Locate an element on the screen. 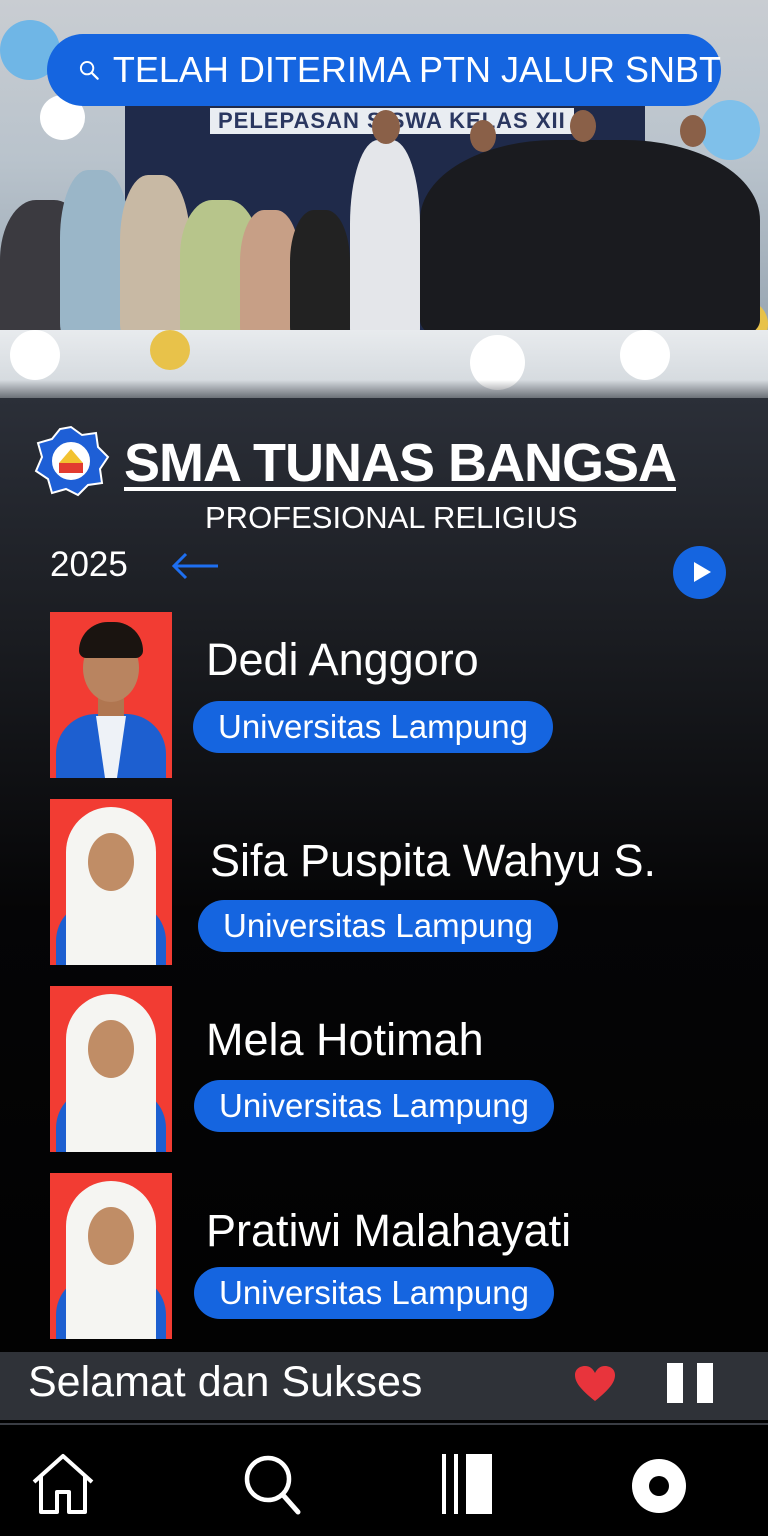 The image size is (768, 1536). group-of-students is located at coordinates (590, 240).